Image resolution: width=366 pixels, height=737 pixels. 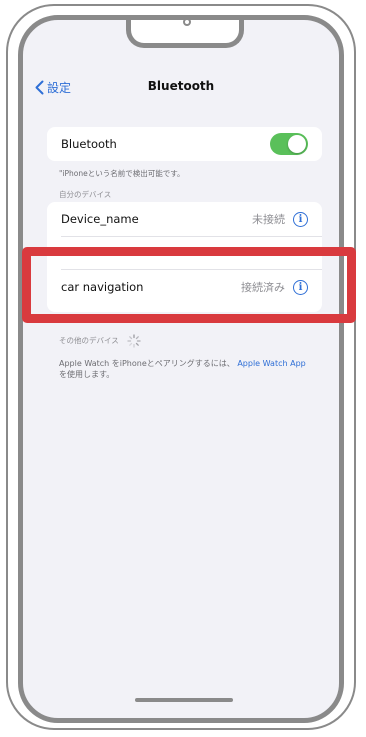 I want to click on other-devices-header: その他のデバイス, so click(x=100, y=341).